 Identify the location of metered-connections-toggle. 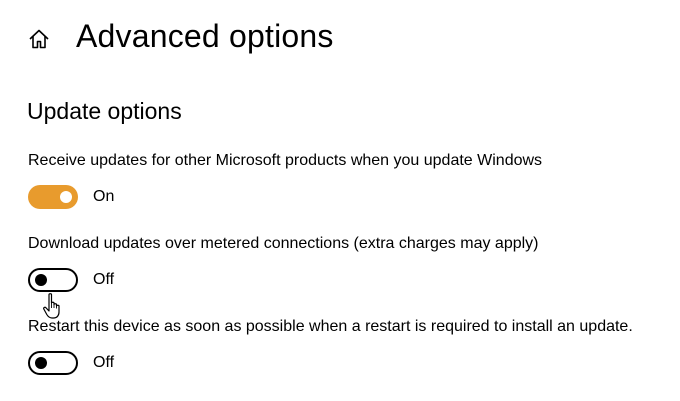
(53, 280).